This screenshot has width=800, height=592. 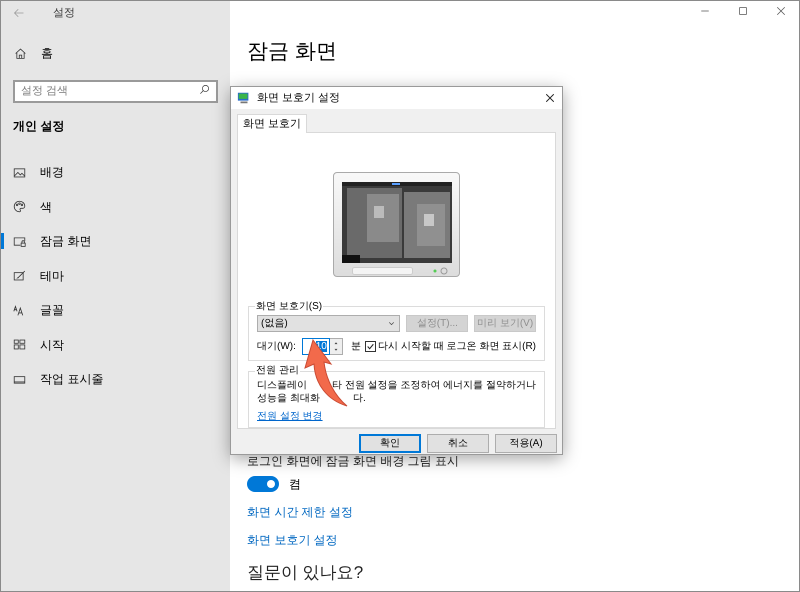 I want to click on page-title: 잠금 화면, so click(x=292, y=52).